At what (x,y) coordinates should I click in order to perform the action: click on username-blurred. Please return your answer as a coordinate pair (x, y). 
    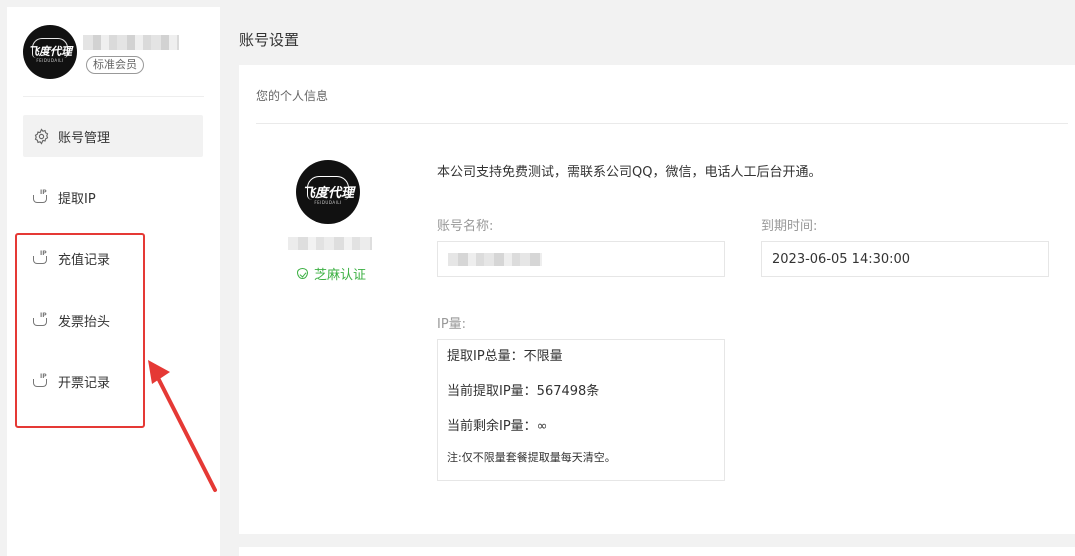
    Looking at the image, I should click on (131, 42).